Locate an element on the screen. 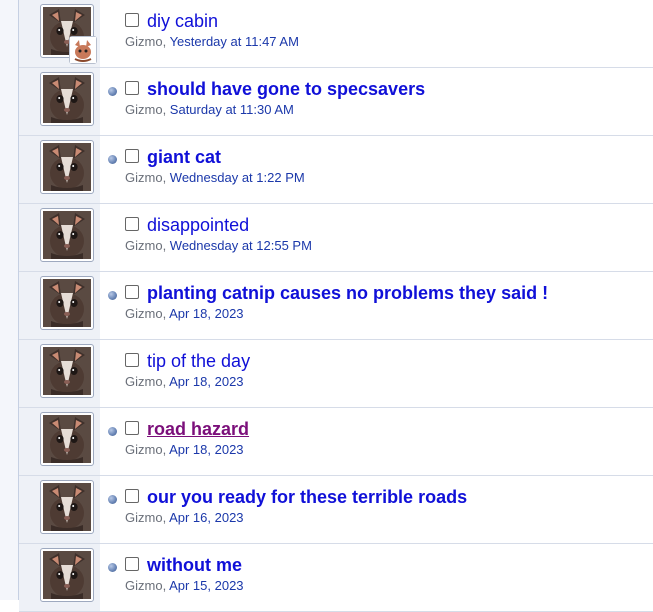  thread-title-link: tip of the day is located at coordinates (198, 361).